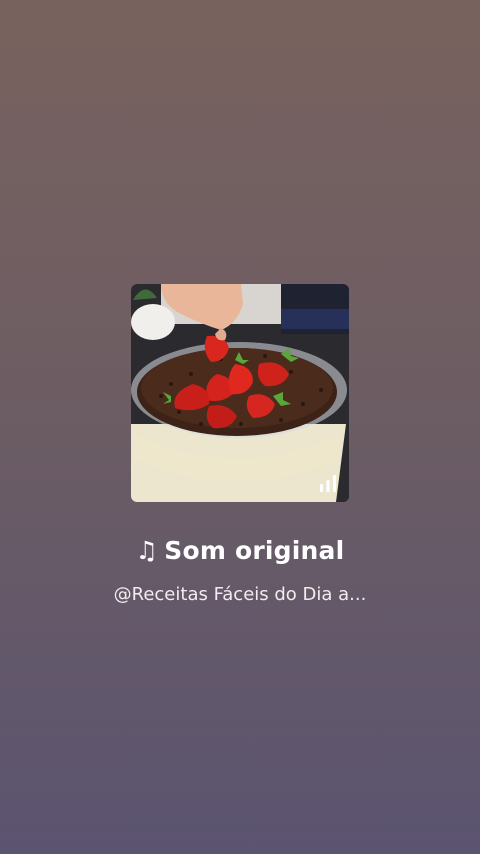  I want to click on audio-cover-art, so click(240, 393).